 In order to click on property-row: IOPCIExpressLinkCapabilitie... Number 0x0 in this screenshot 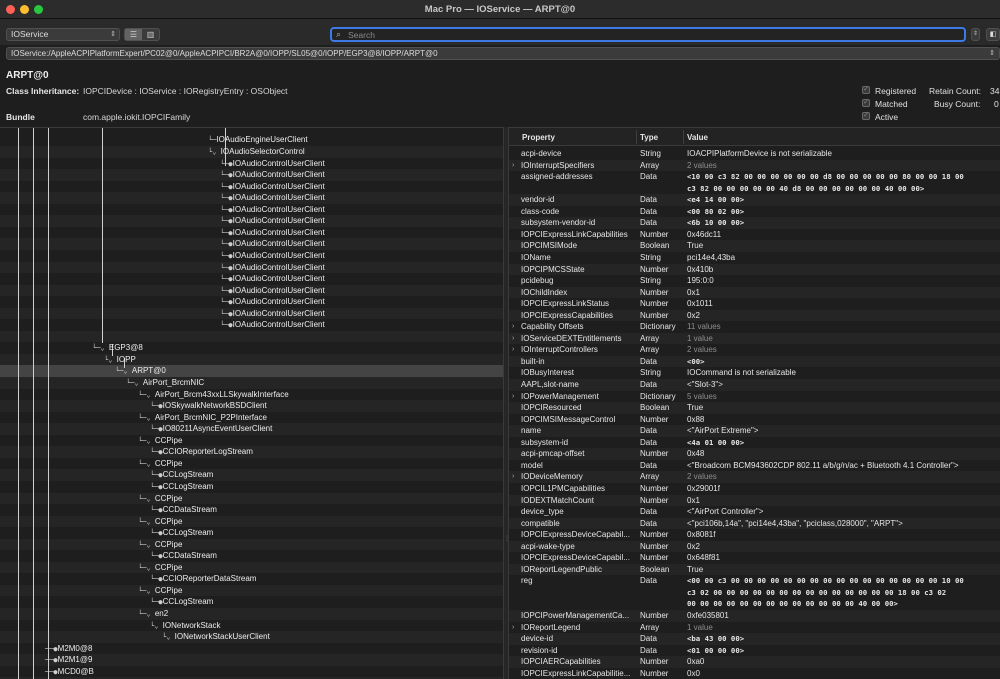, I will do `click(754, 673)`.